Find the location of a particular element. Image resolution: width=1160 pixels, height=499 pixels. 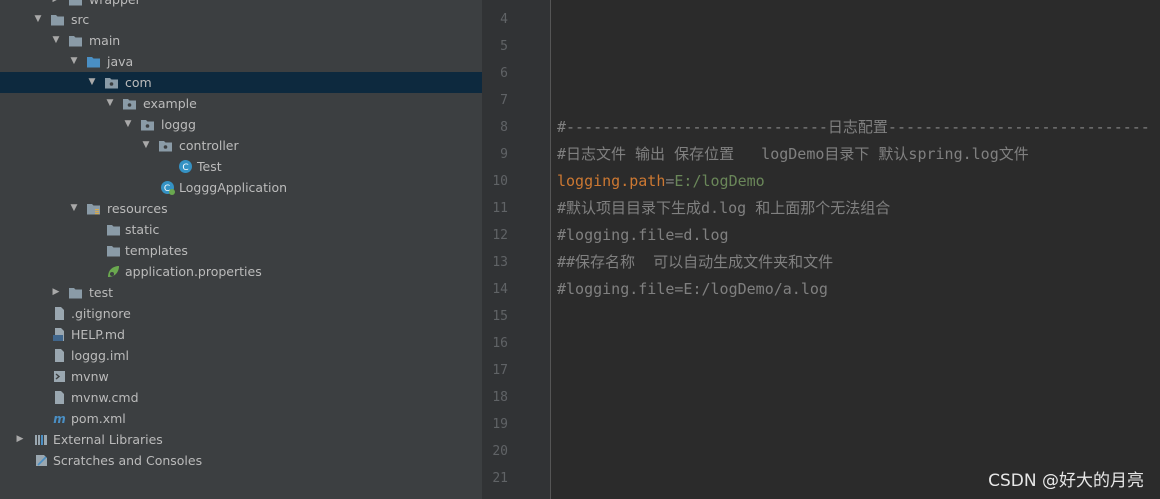

tree-item-application-properties: application.properties is located at coordinates (241, 271).